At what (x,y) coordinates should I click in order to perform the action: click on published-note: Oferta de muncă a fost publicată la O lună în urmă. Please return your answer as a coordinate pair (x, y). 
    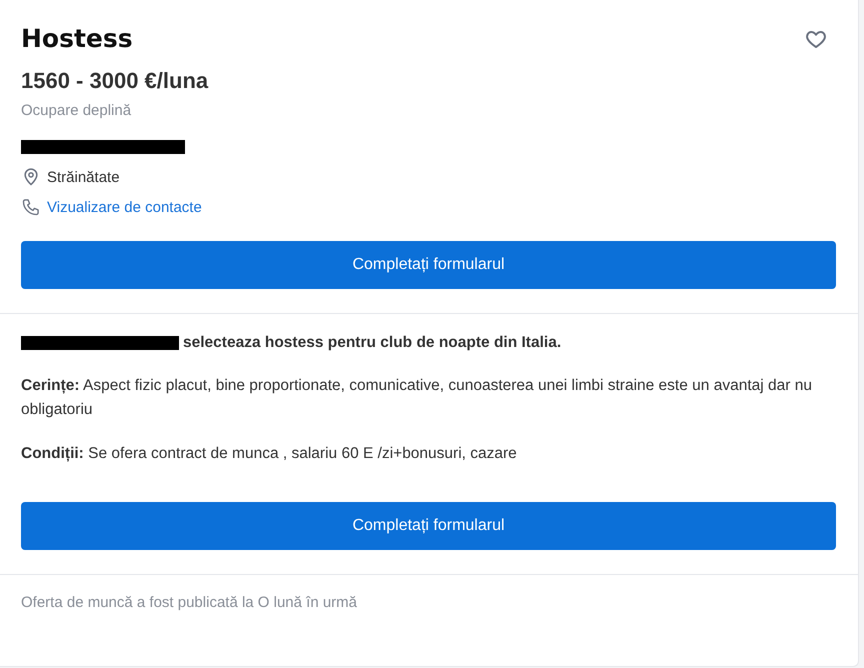
    Looking at the image, I should click on (189, 602).